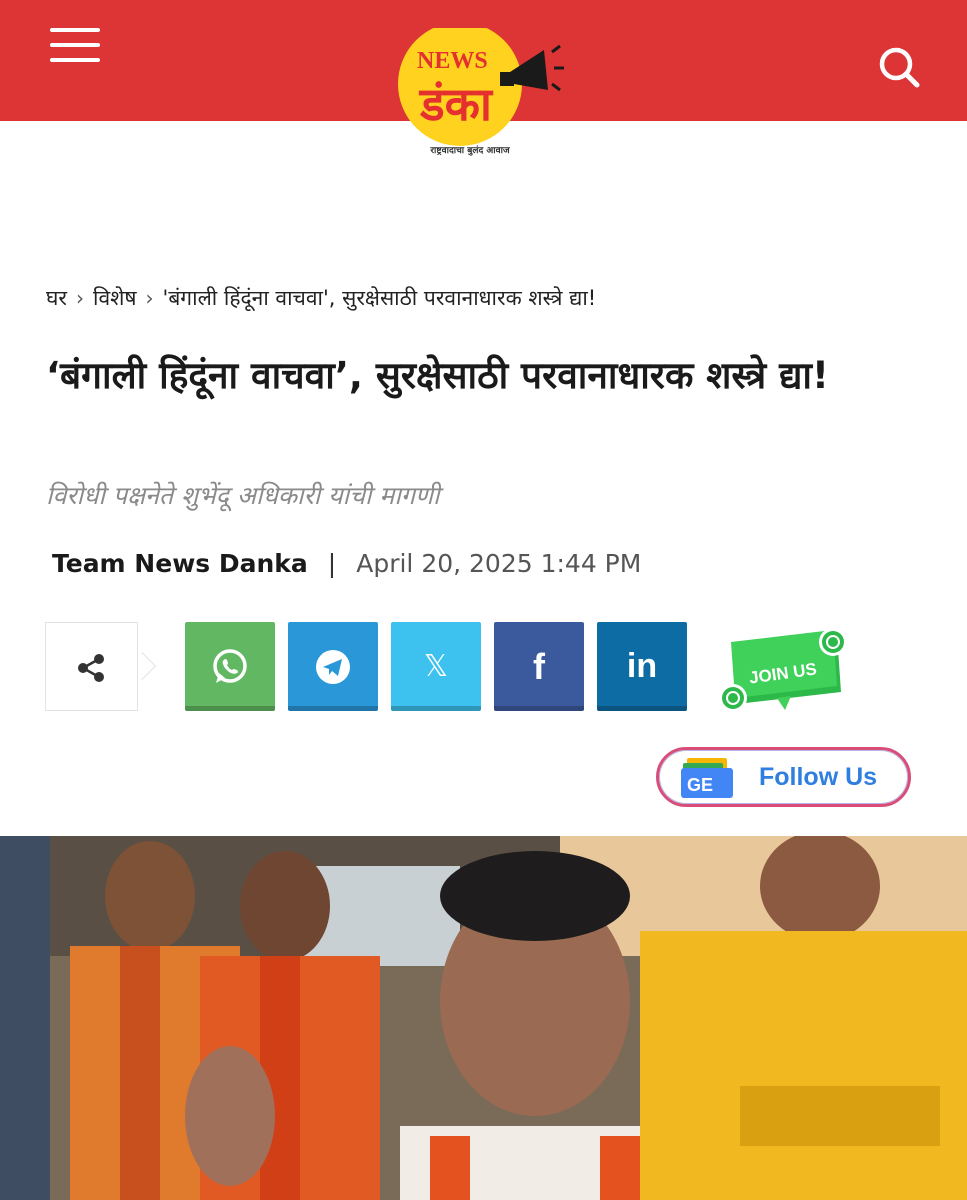 Image resolution: width=967 pixels, height=1200 pixels. I want to click on google-news-icon: GE, so click(707, 778).